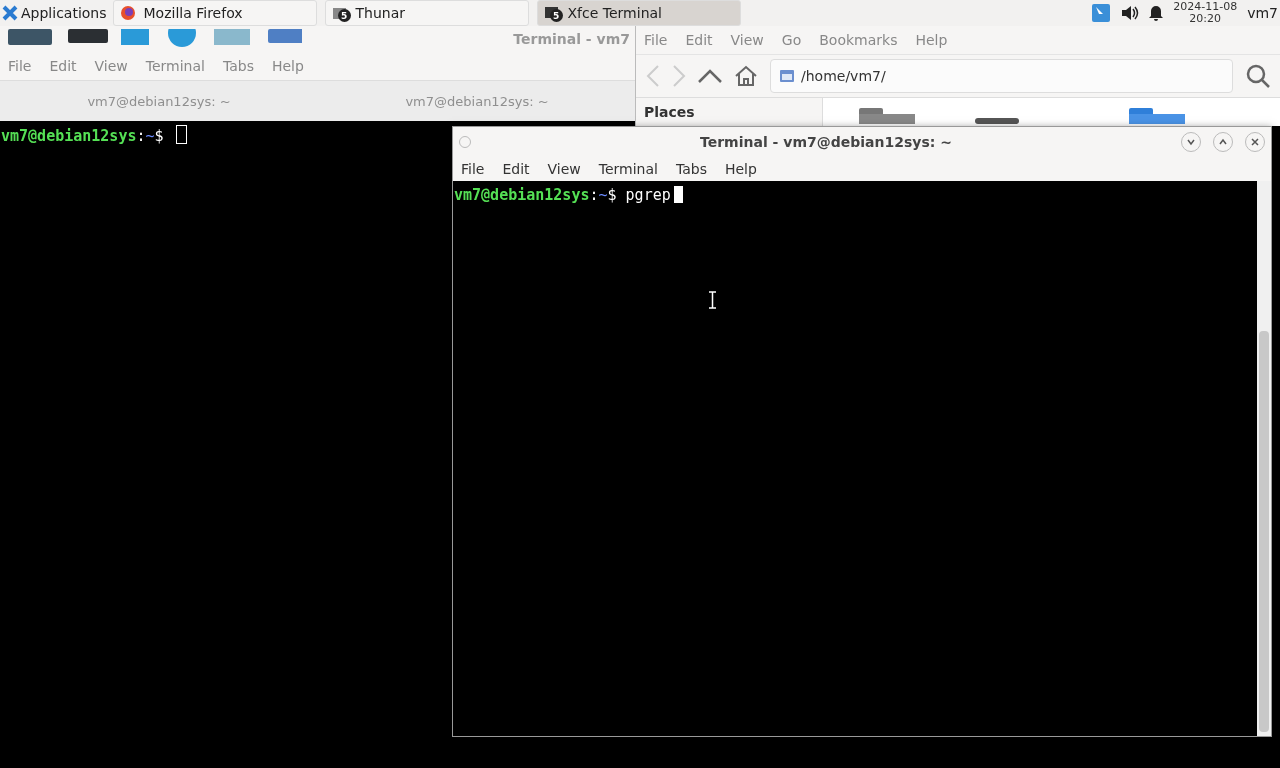 Image resolution: width=1280 pixels, height=768 pixels. I want to click on places-heading: Places, so click(669, 112).